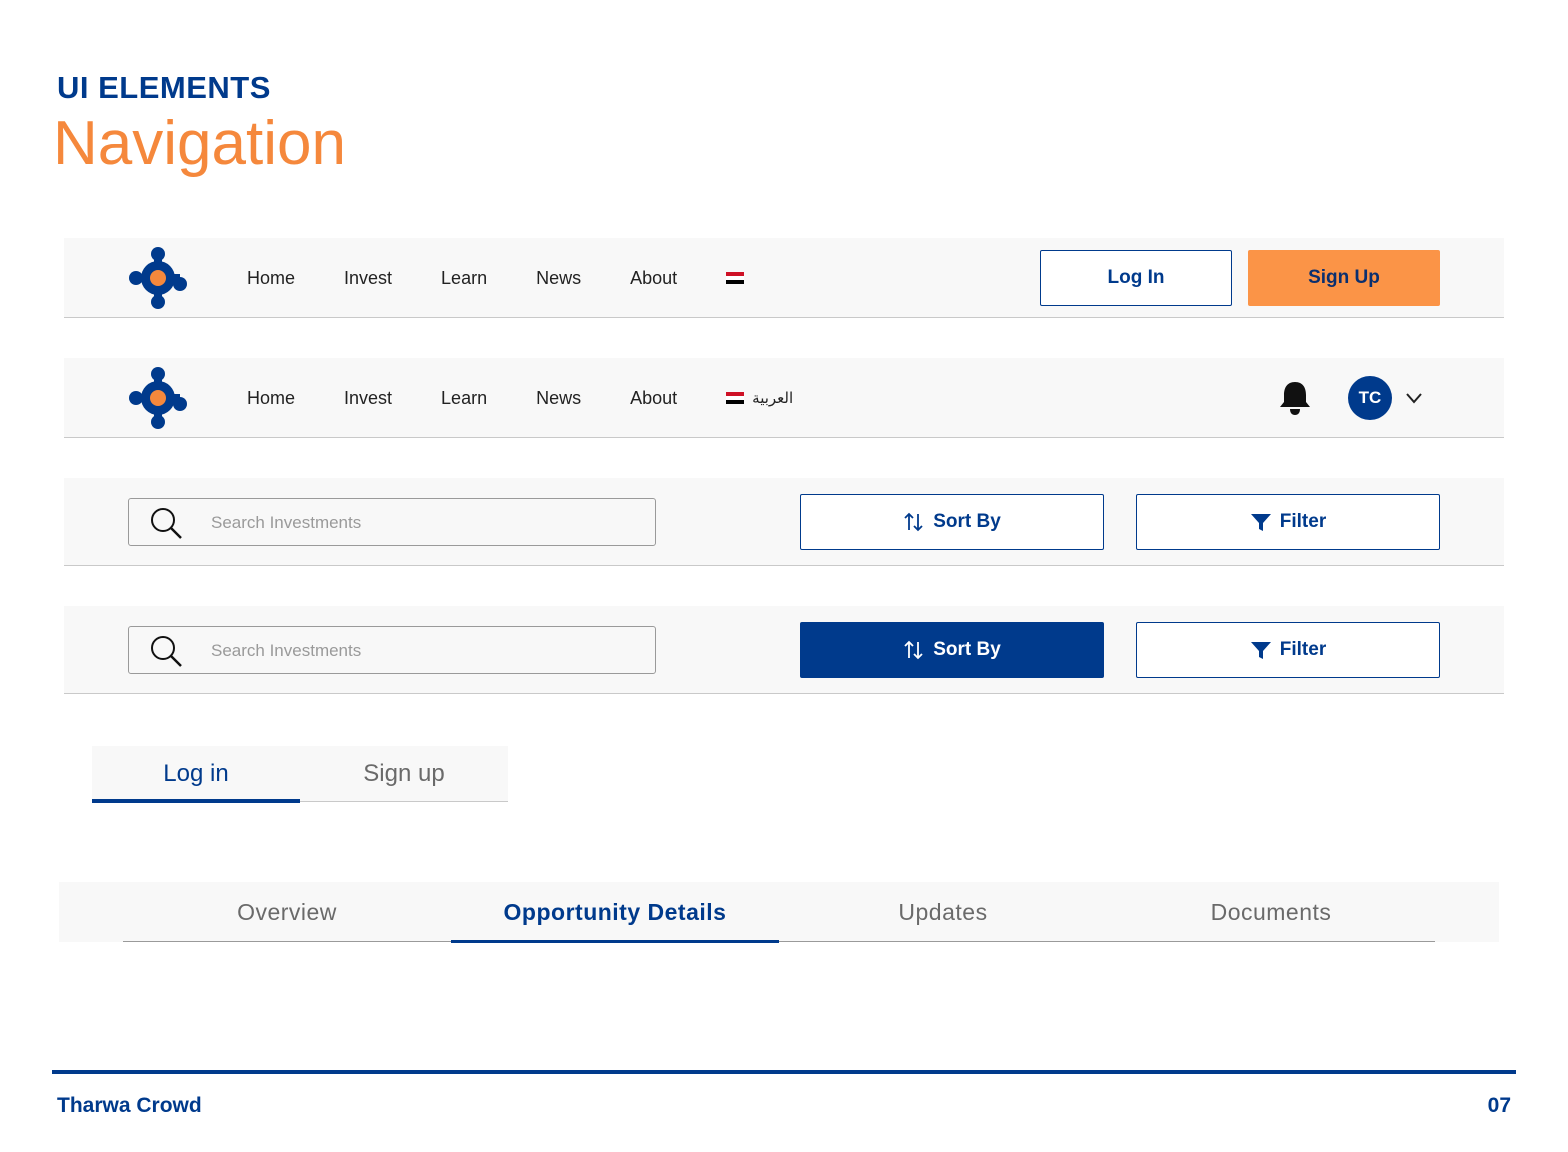 The image size is (1568, 1152). I want to click on tab-opportunity-details: Opportunity Details, so click(615, 912).